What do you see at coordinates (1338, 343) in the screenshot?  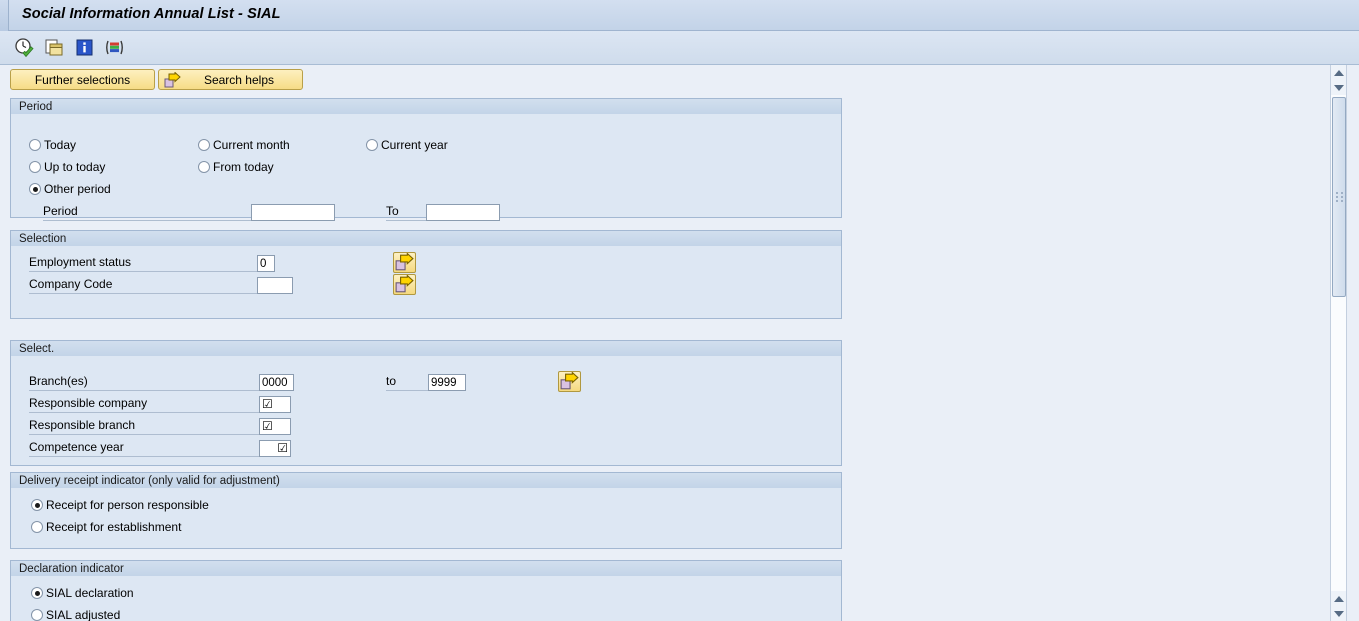 I see `vertical-scrollbar` at bounding box center [1338, 343].